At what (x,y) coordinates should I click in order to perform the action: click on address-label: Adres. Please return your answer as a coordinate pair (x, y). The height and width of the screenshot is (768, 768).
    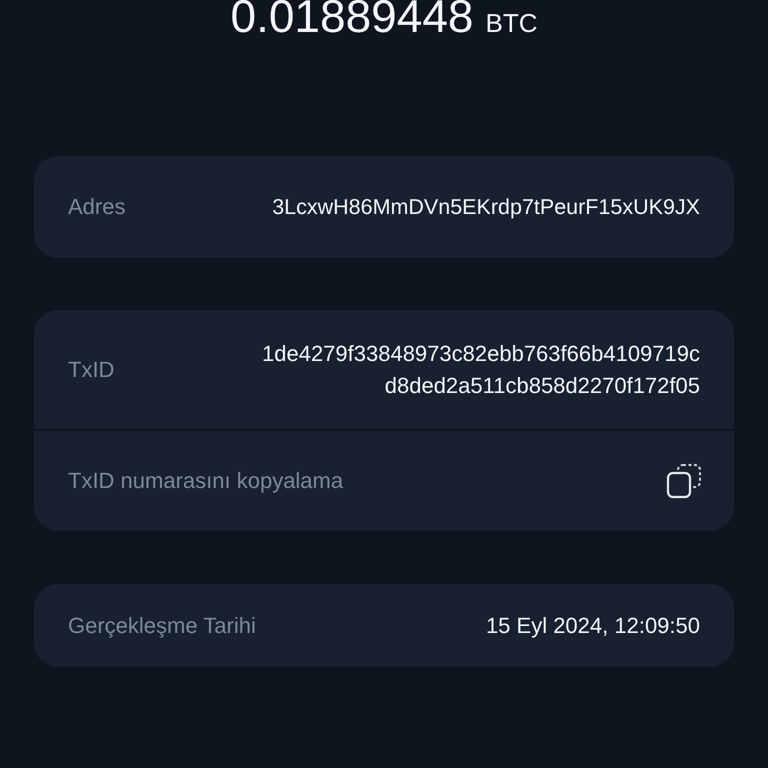
    Looking at the image, I should click on (97, 207).